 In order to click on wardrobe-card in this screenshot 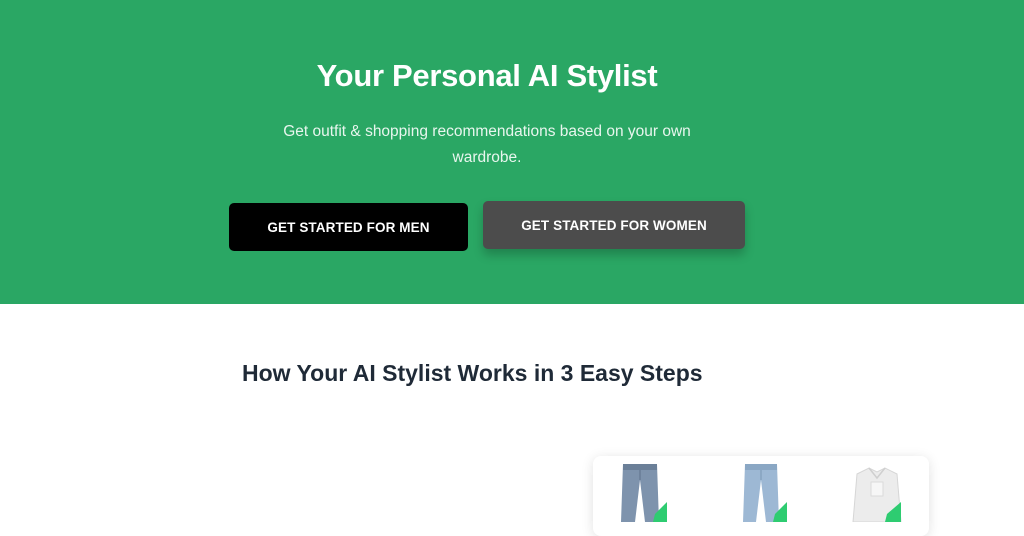, I will do `click(761, 496)`.